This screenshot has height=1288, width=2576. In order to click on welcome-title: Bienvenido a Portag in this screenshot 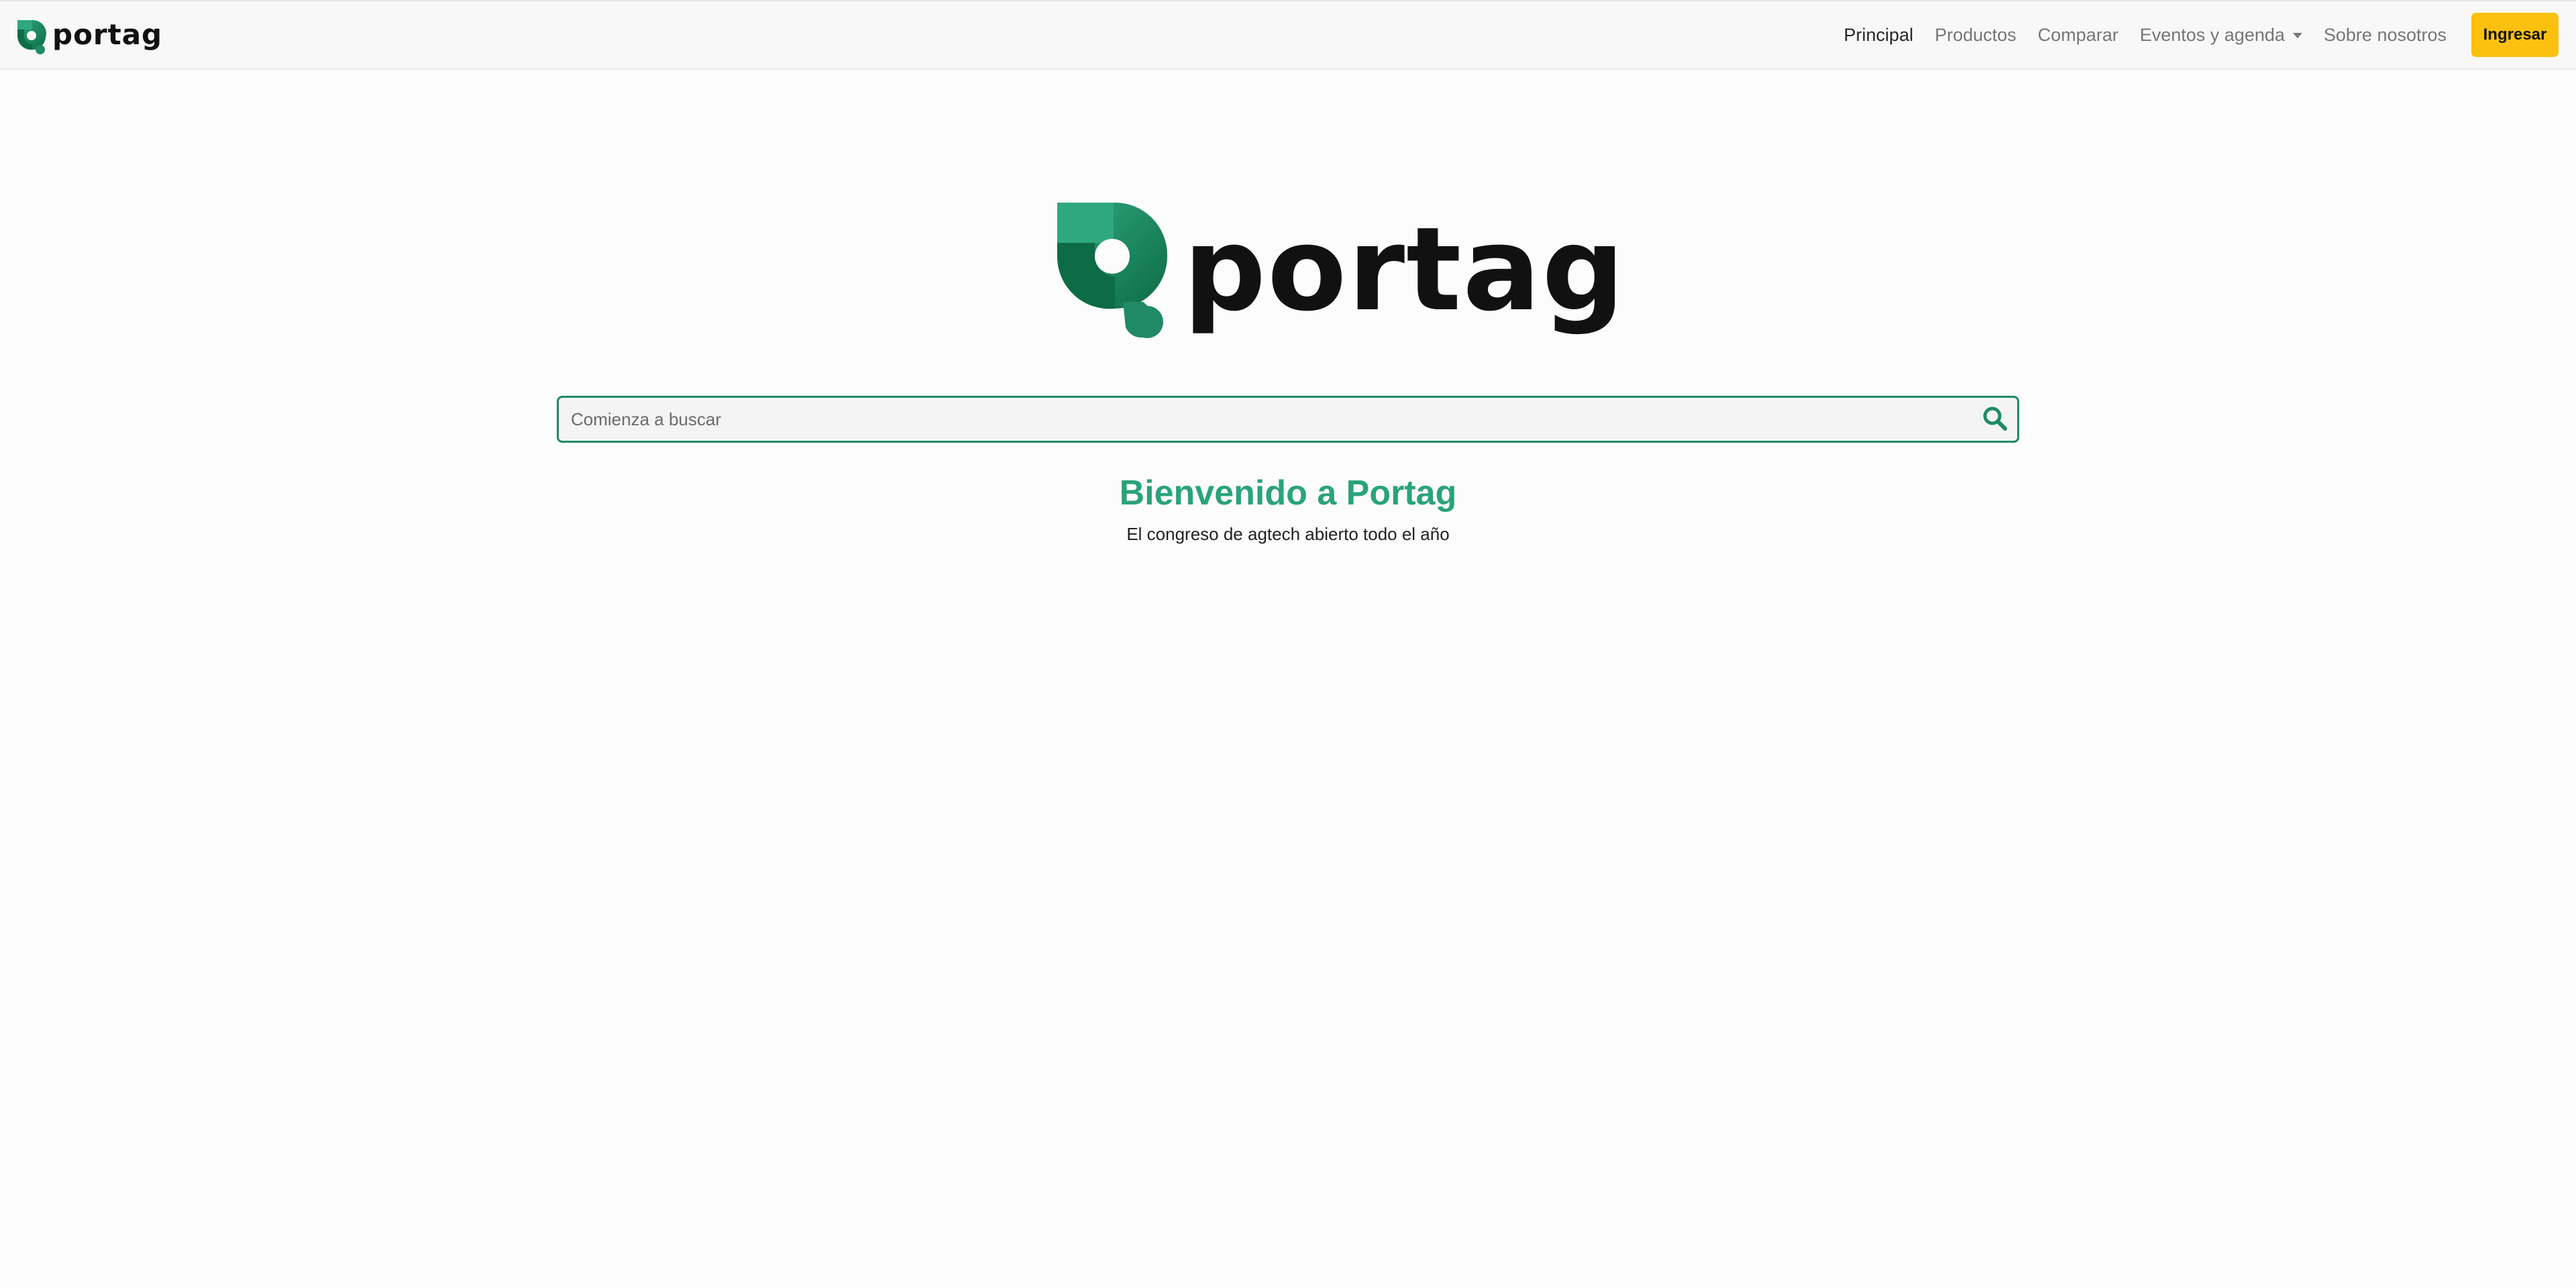, I will do `click(1288, 493)`.